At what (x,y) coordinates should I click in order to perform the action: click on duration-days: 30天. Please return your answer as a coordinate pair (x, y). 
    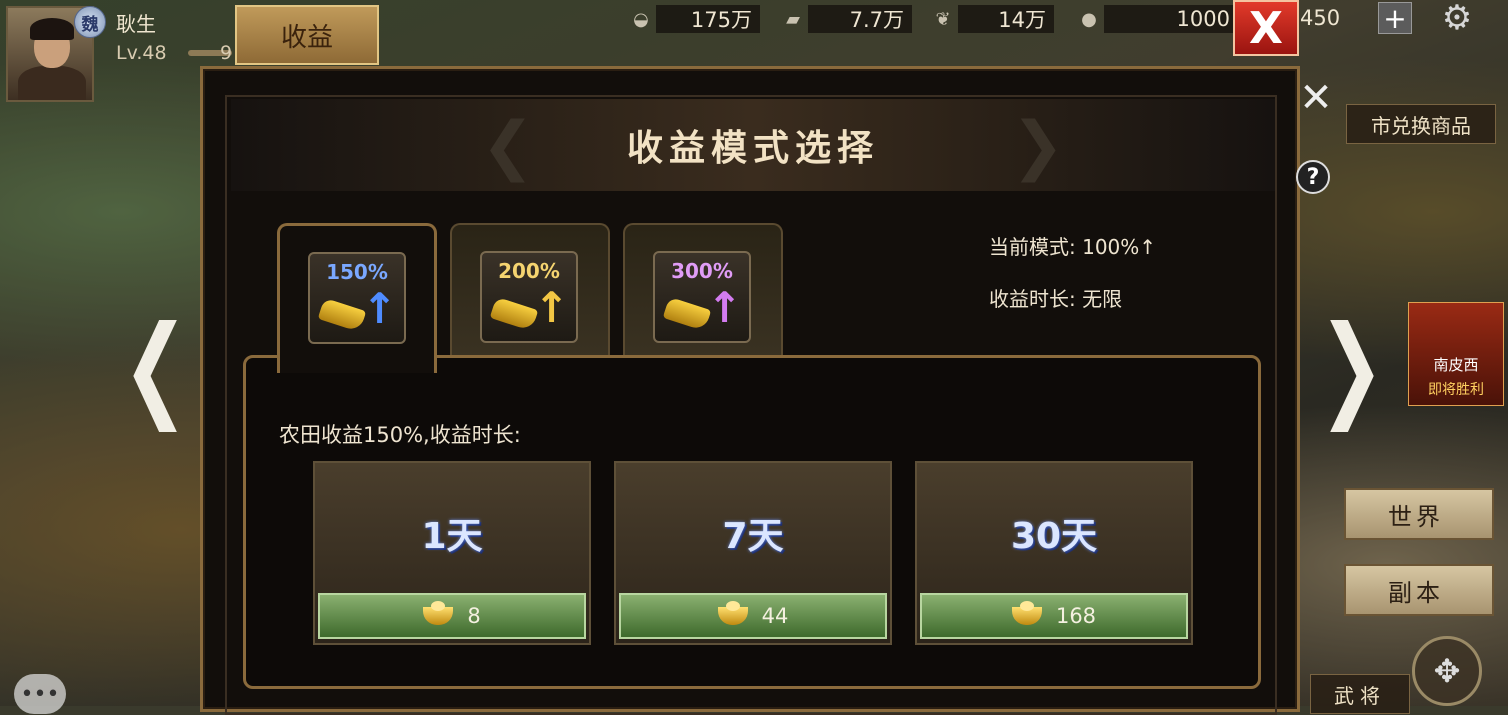
    Looking at the image, I should click on (1054, 536).